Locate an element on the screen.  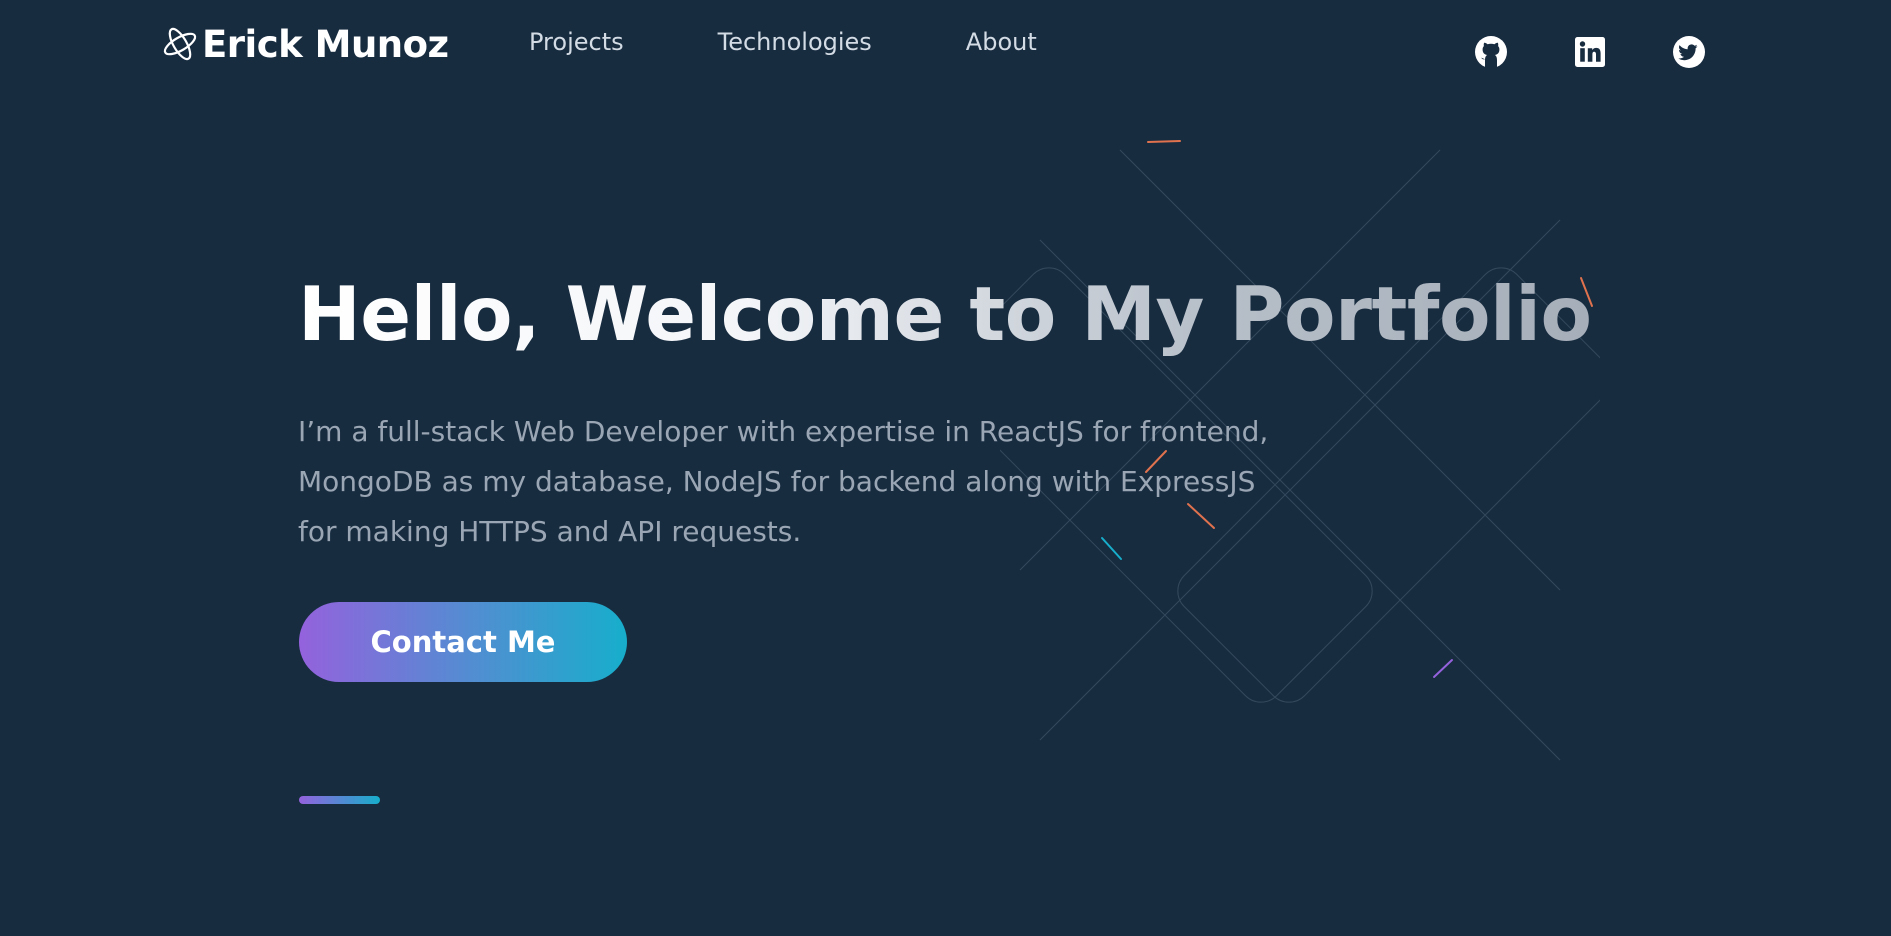
nav-link-projects: Projects is located at coordinates (576, 42).